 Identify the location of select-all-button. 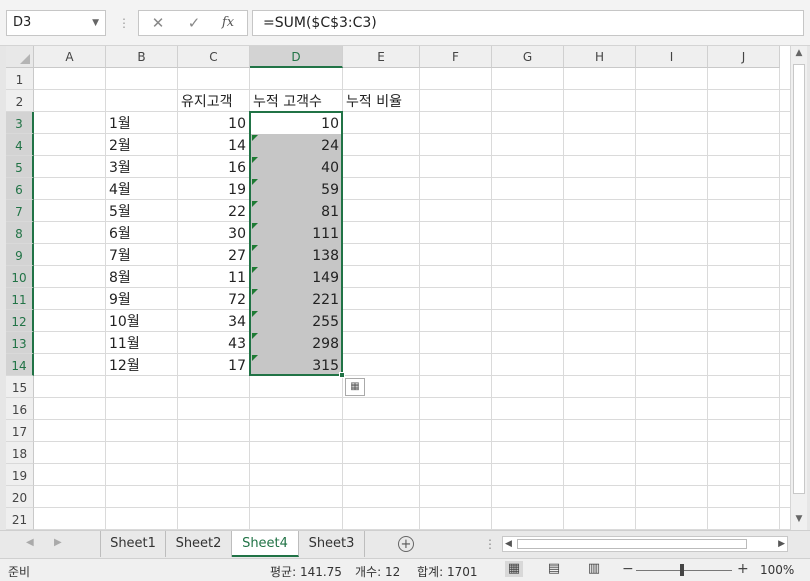
(20, 57).